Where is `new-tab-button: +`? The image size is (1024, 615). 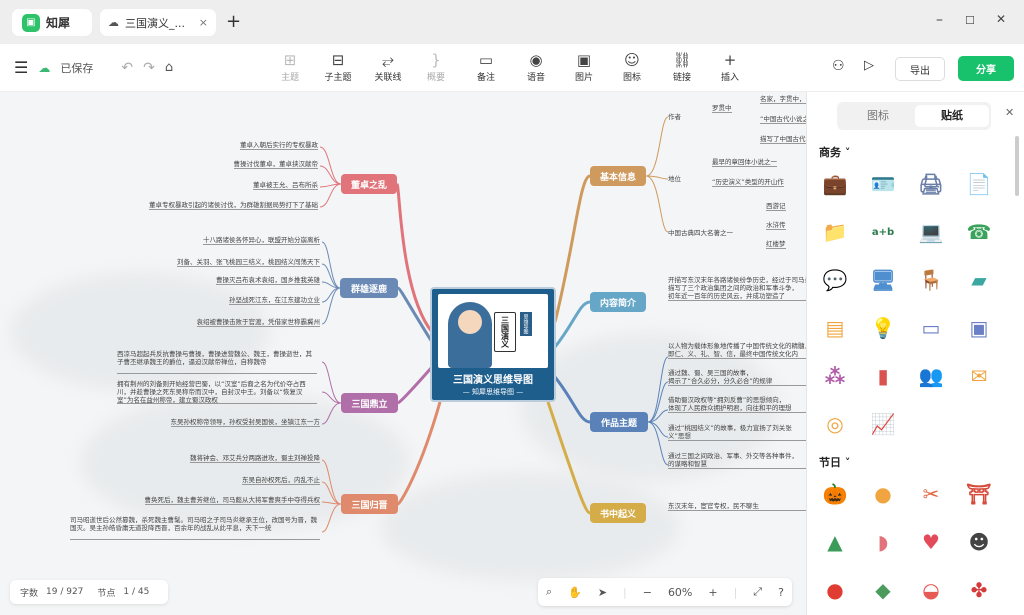 new-tab-button: + is located at coordinates (233, 21).